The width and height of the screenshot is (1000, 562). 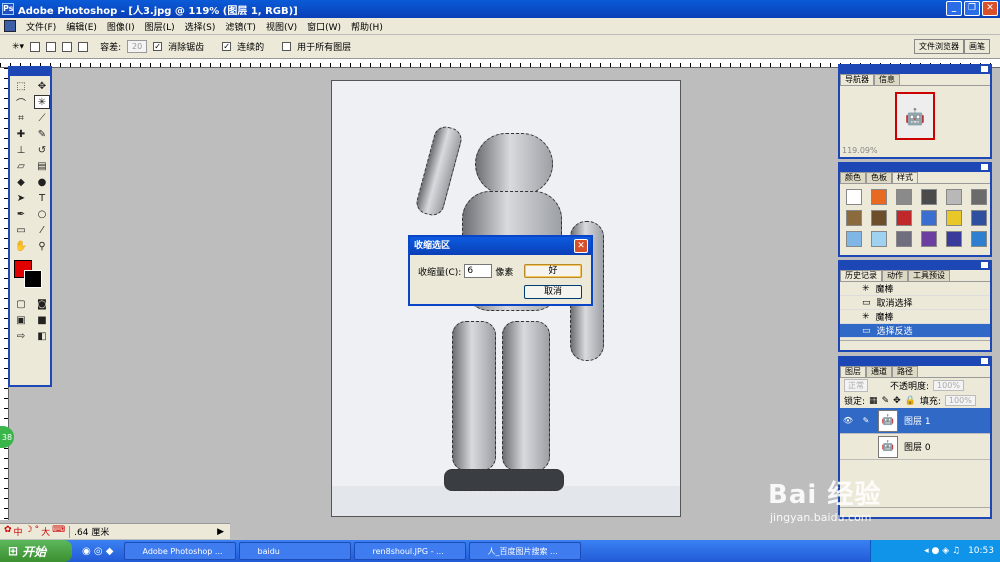 I want to click on slice-tool-icon: ⟋, so click(x=42, y=118).